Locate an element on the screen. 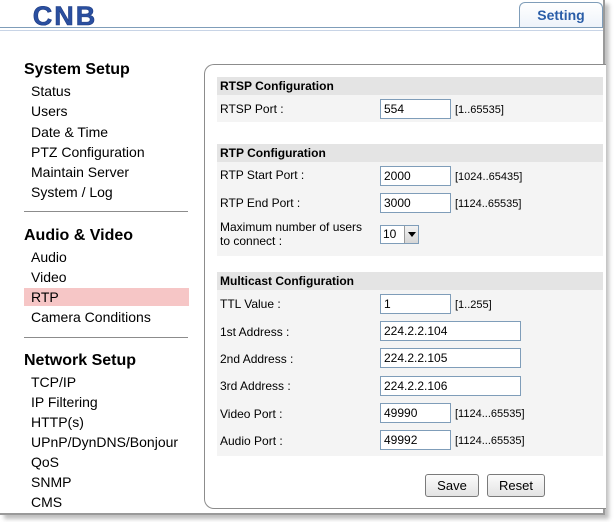 The image size is (614, 522). max-users-select: 10 is located at coordinates (399, 234).